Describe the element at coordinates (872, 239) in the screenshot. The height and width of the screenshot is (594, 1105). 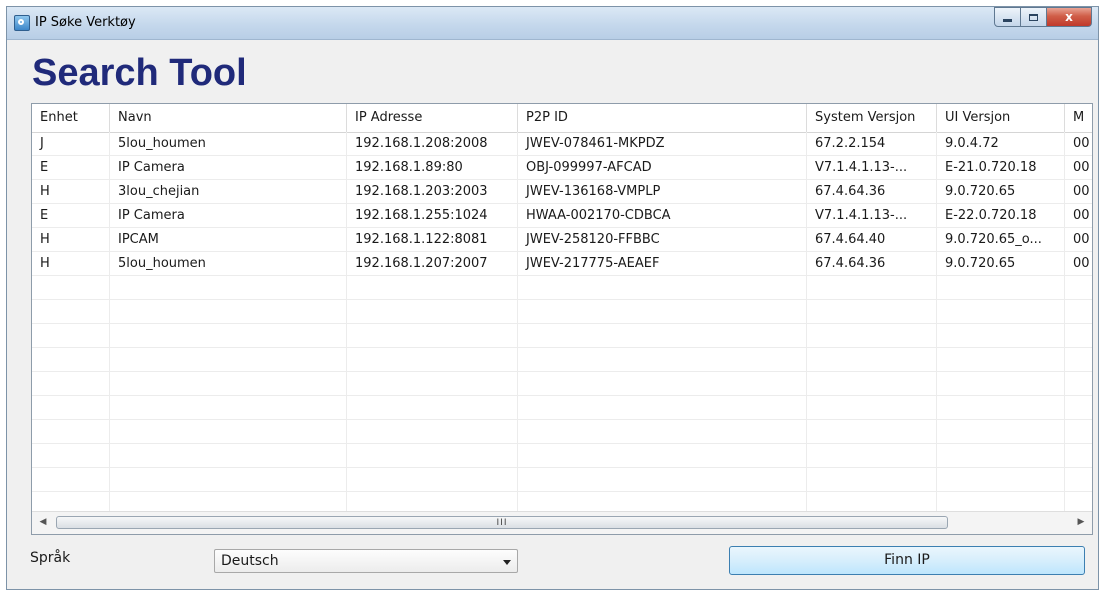
I see `table-cell: 67.4.64.40` at that location.